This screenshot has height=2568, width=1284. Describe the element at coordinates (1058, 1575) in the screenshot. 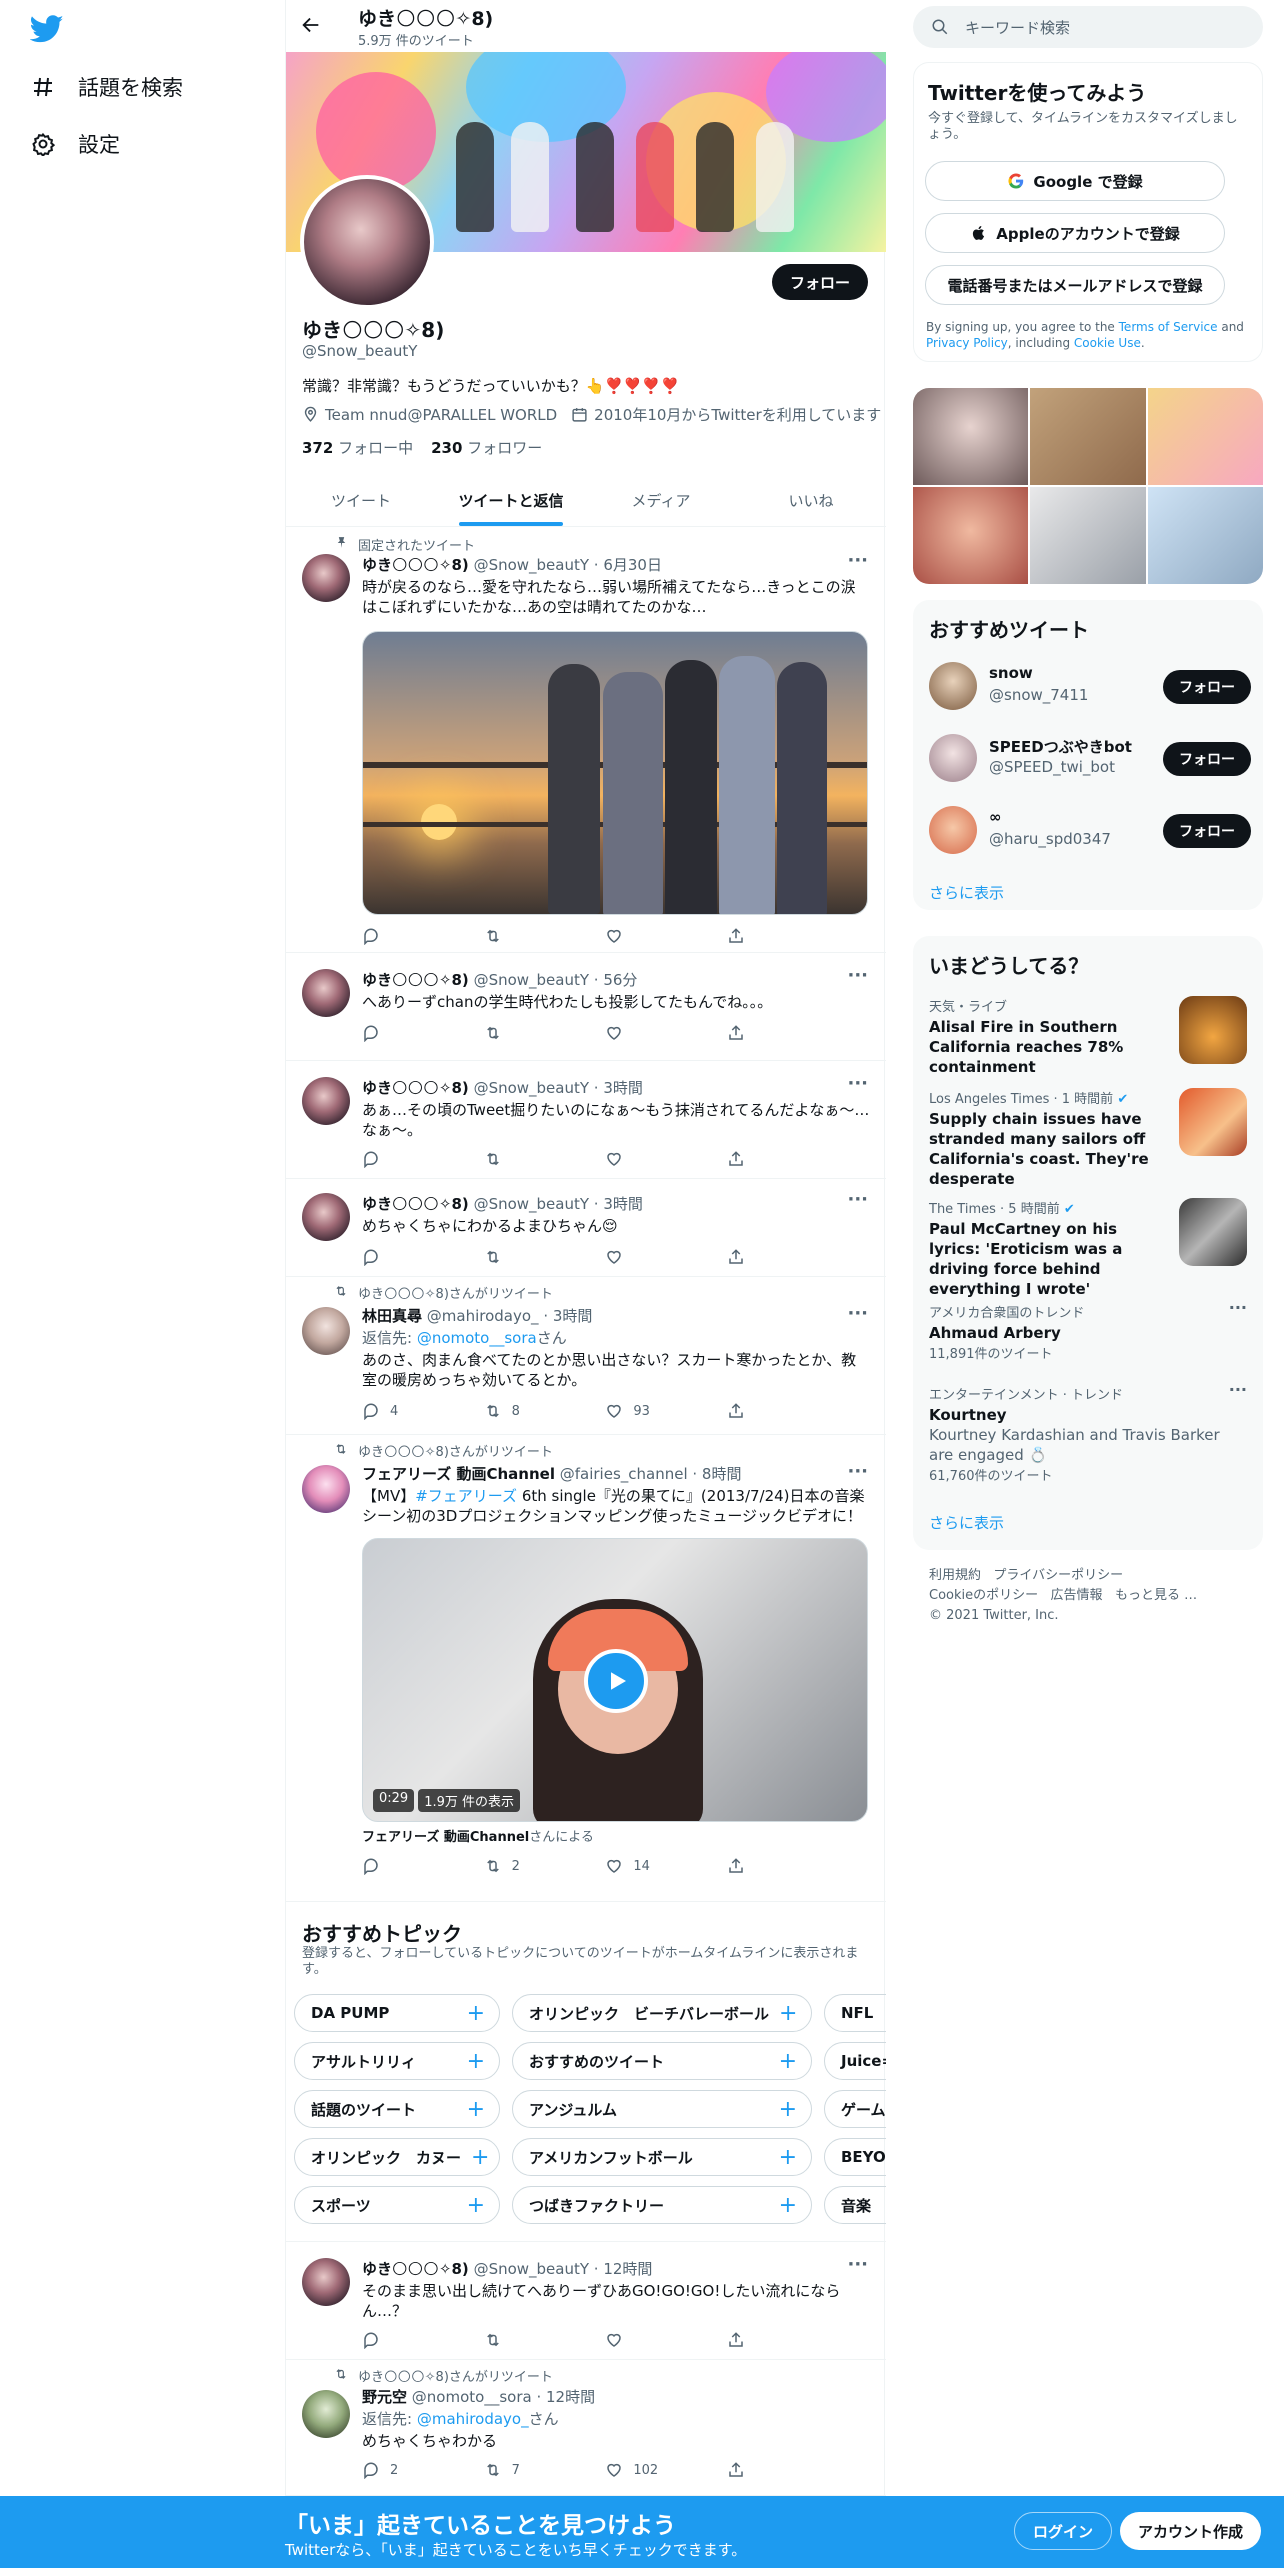

I see `footer-privacy-link: プライバシーポリシー` at that location.